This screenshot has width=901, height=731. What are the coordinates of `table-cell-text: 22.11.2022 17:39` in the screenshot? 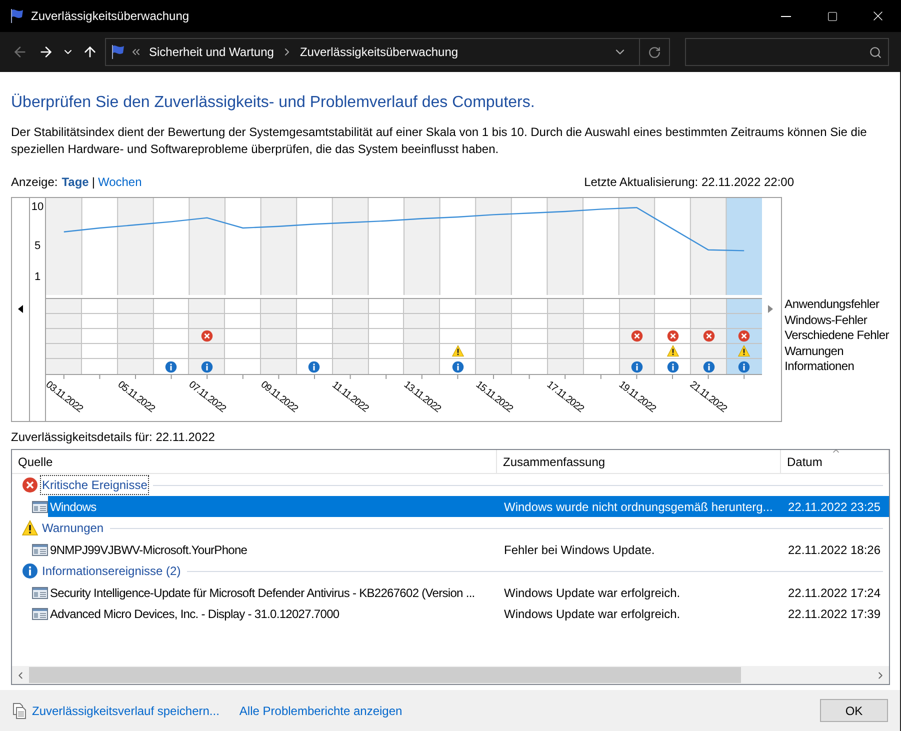 It's located at (834, 614).